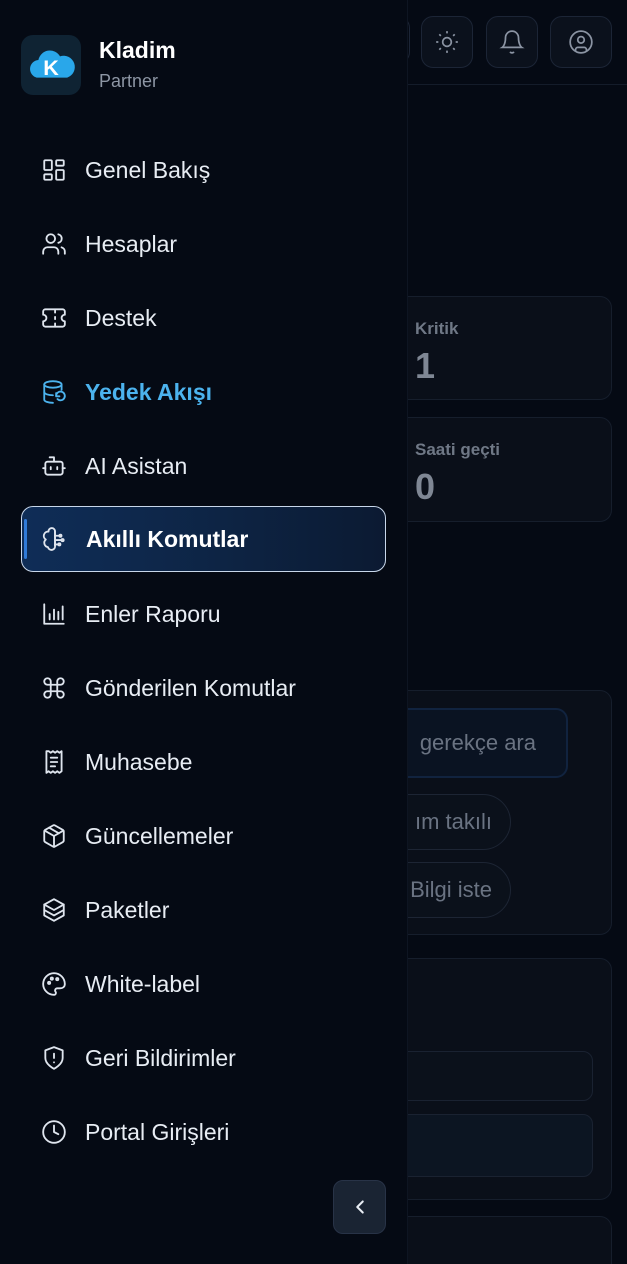 The width and height of the screenshot is (627, 1264). Describe the element at coordinates (458, 449) in the screenshot. I see `stat-label: Saati geçti` at that location.